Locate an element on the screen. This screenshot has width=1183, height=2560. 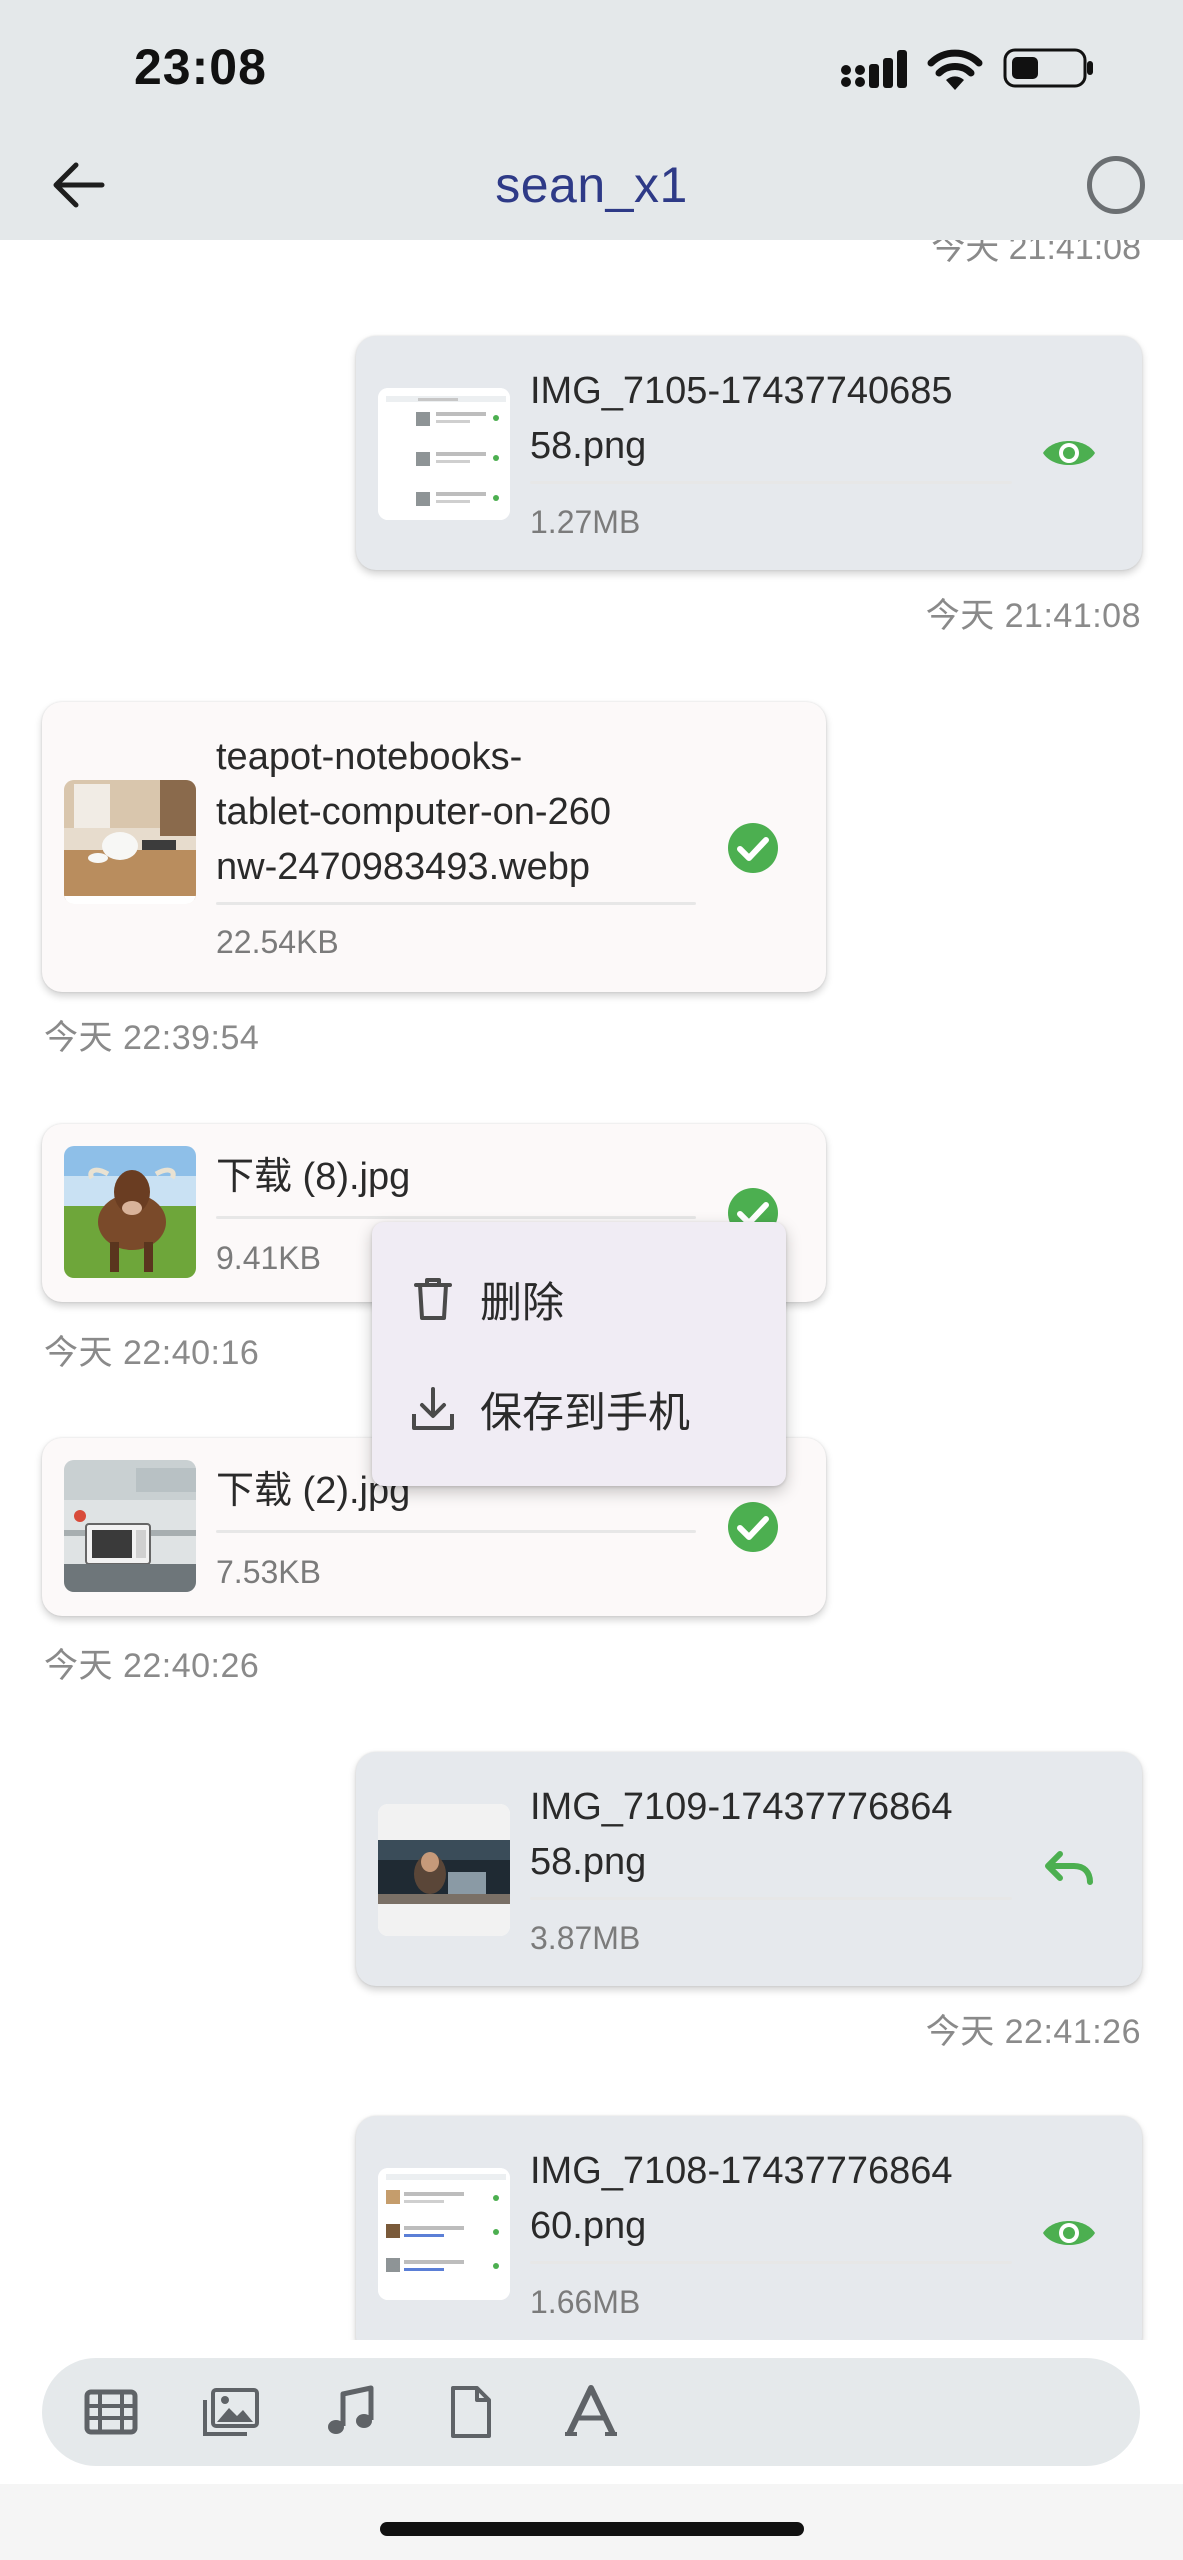
file-icon is located at coordinates (471, 2412).